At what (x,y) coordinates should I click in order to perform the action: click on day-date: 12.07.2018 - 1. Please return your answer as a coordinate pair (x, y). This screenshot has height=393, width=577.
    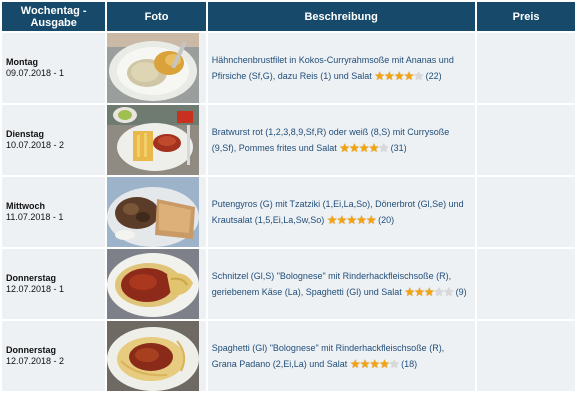
    Looking at the image, I should click on (35, 289).